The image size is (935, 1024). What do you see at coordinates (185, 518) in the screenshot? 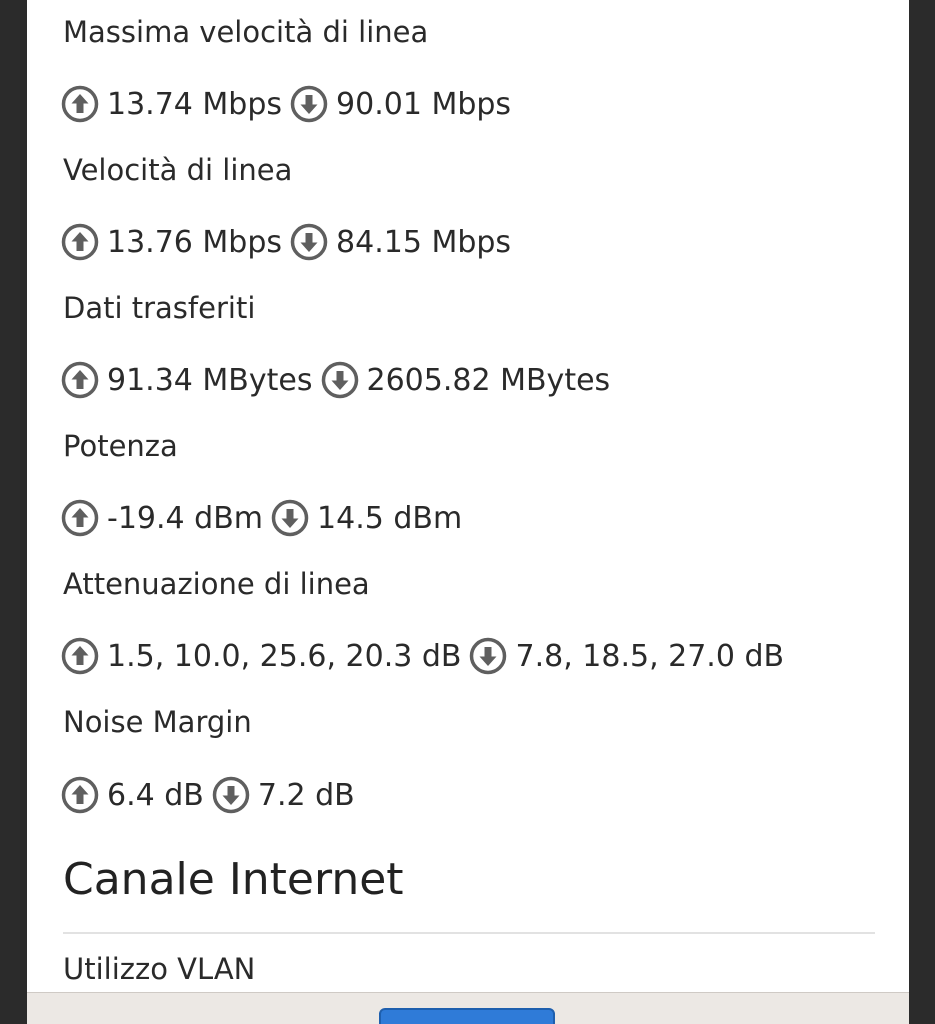
I see `upload-value: -19.4 dBm` at bounding box center [185, 518].